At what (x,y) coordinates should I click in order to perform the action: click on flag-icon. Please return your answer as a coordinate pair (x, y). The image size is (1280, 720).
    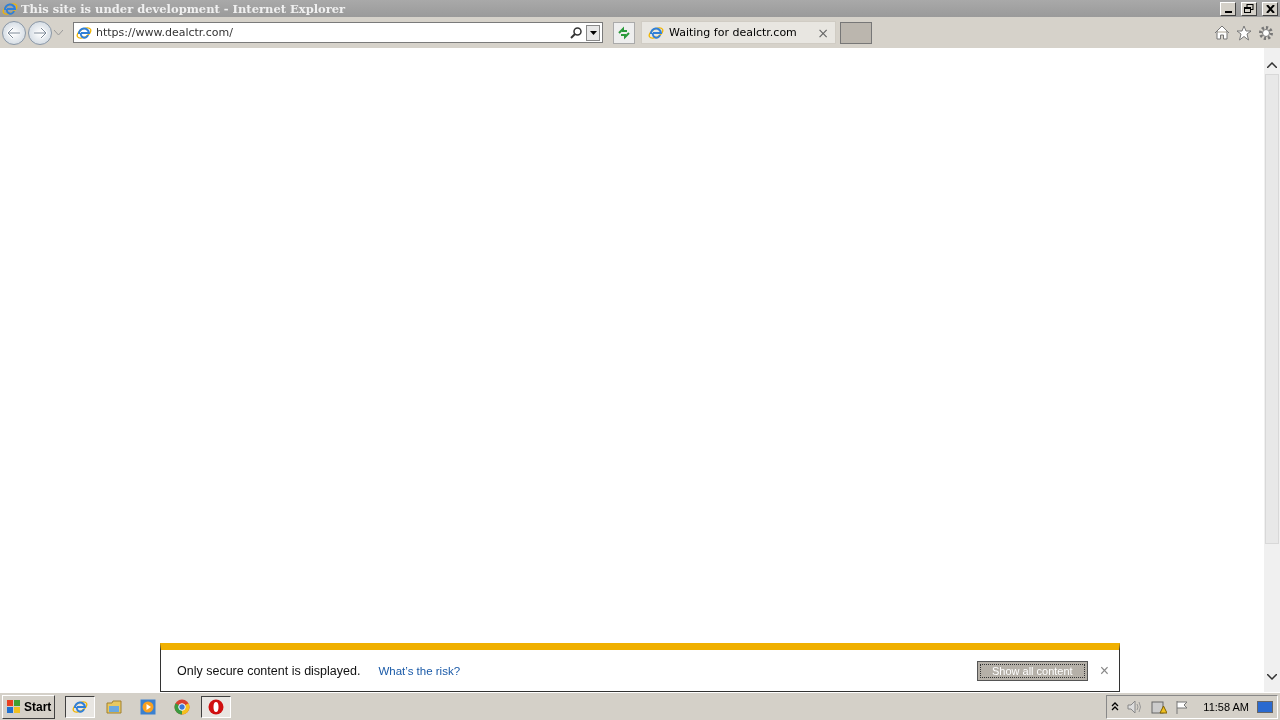
    Looking at the image, I should click on (1182, 706).